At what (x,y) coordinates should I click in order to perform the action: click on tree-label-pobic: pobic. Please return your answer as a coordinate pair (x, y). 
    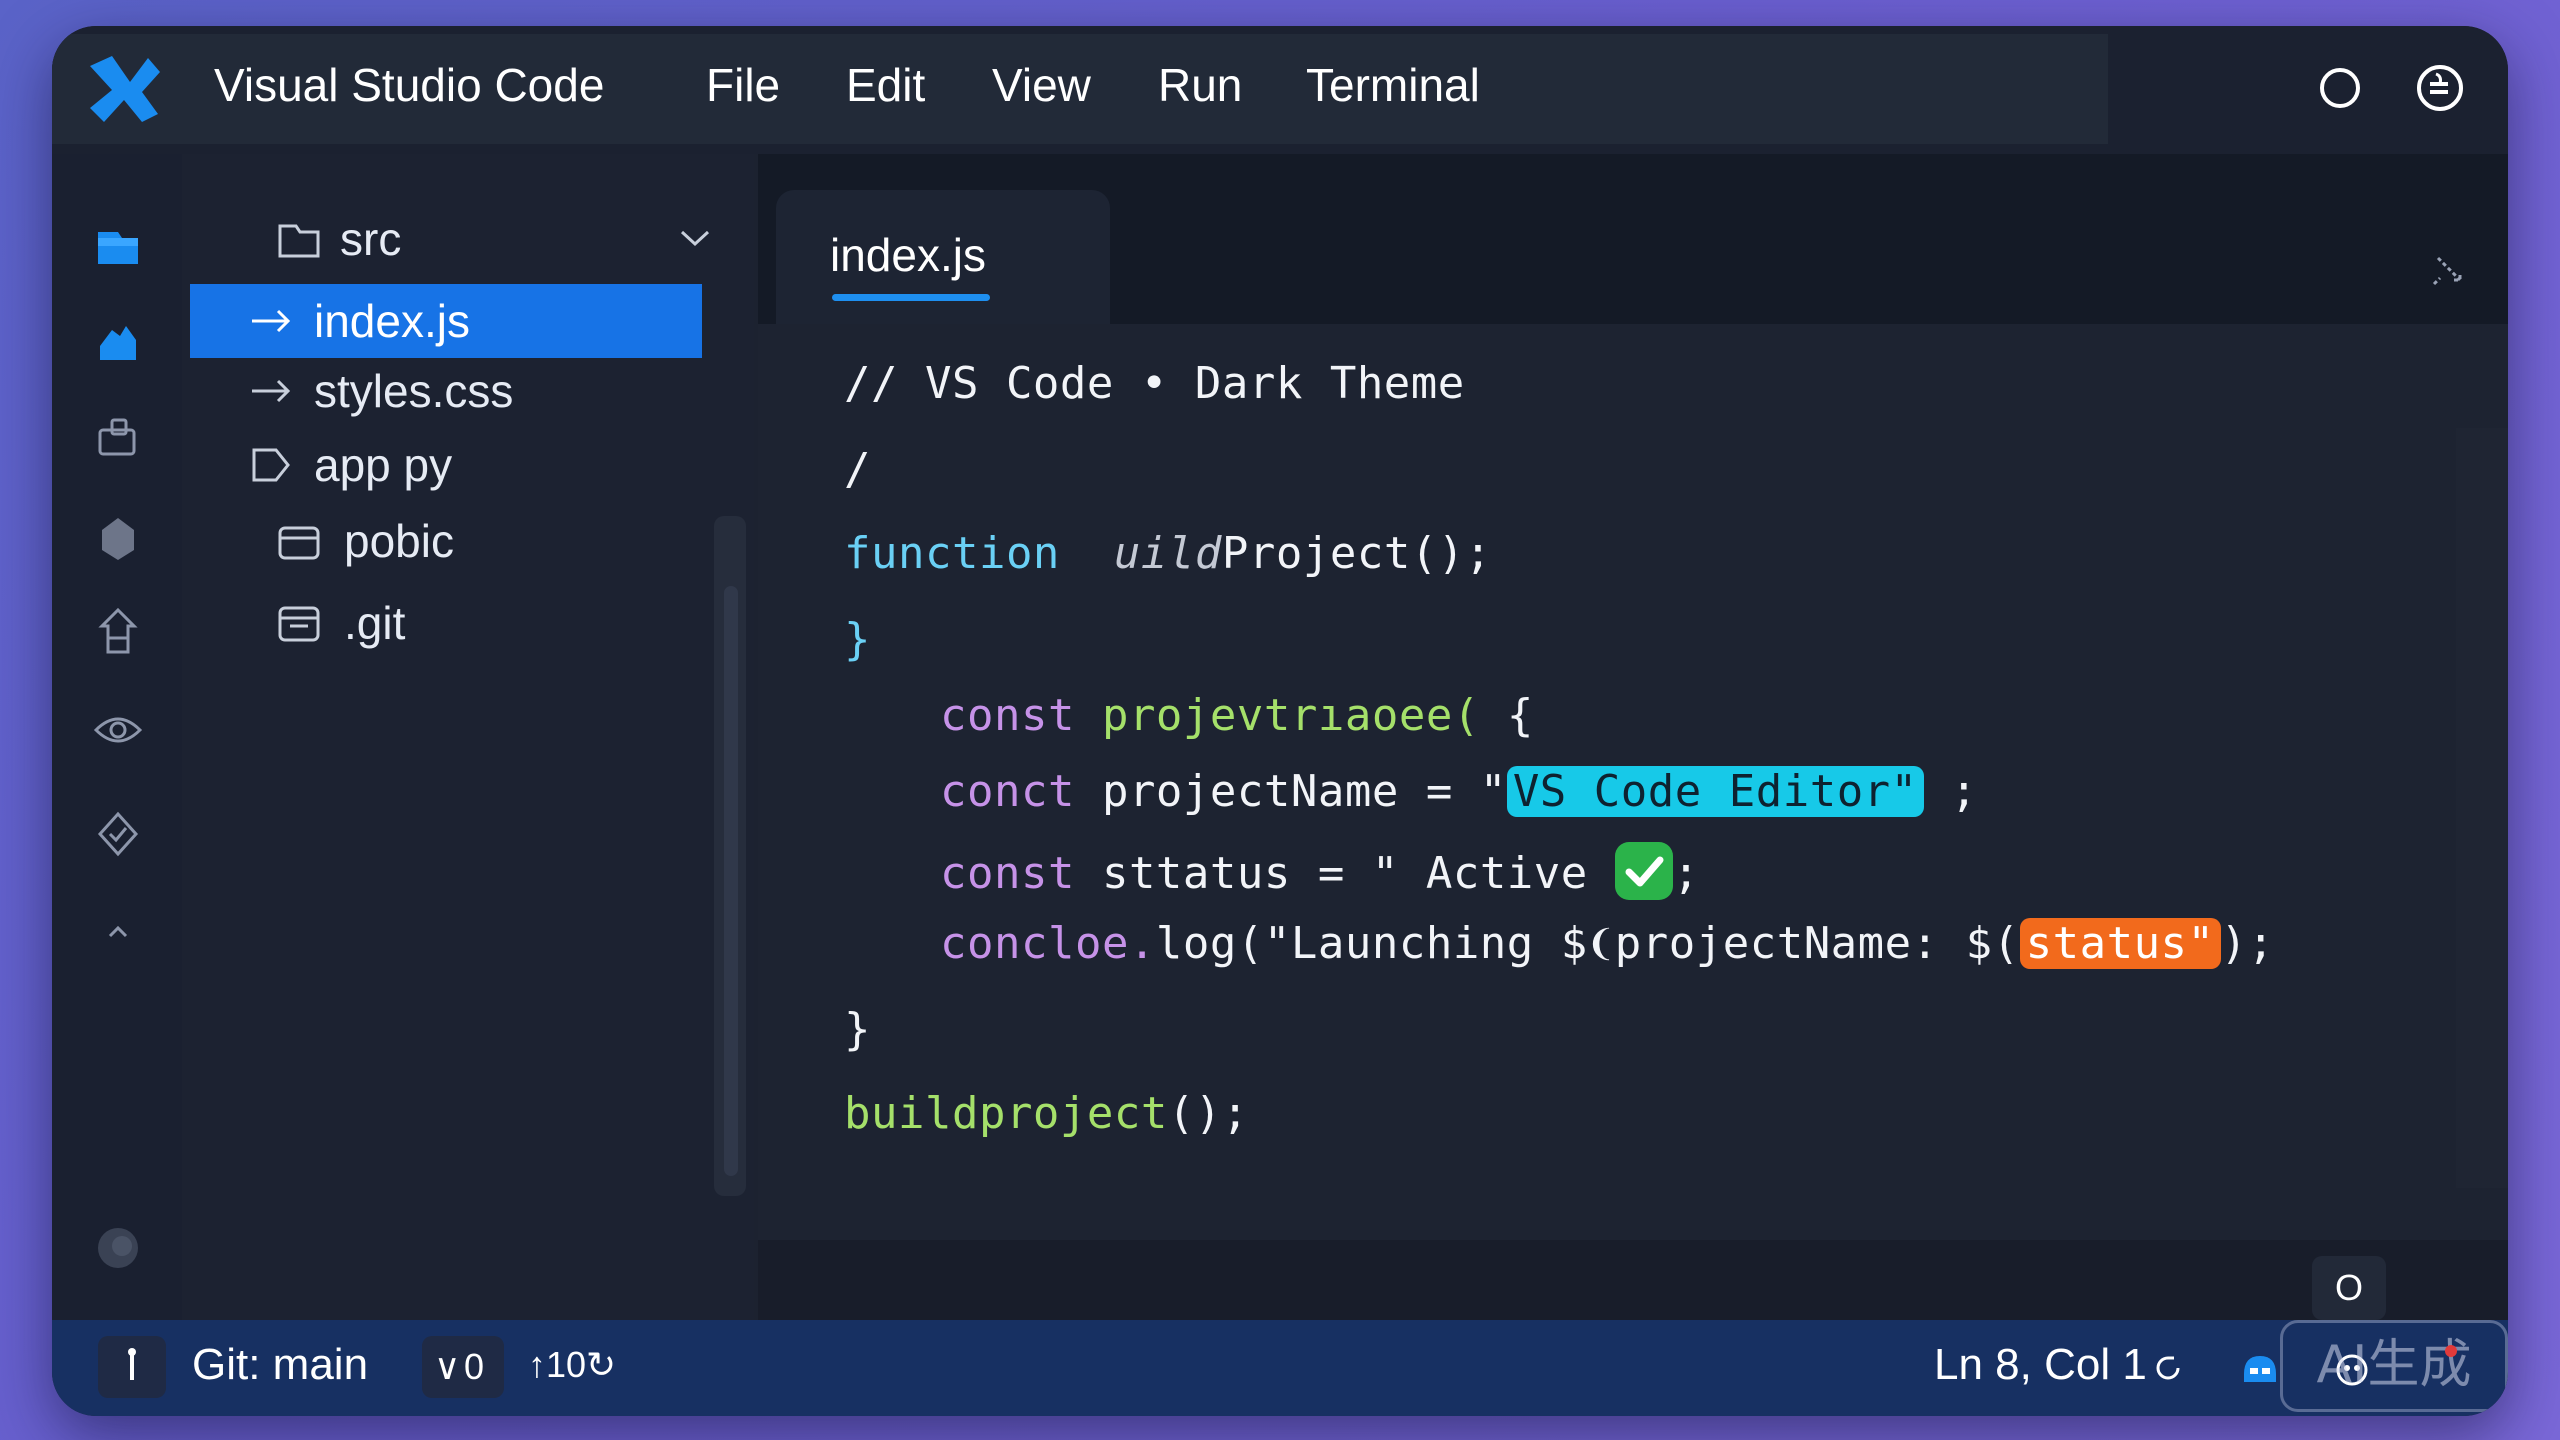
    Looking at the image, I should click on (399, 541).